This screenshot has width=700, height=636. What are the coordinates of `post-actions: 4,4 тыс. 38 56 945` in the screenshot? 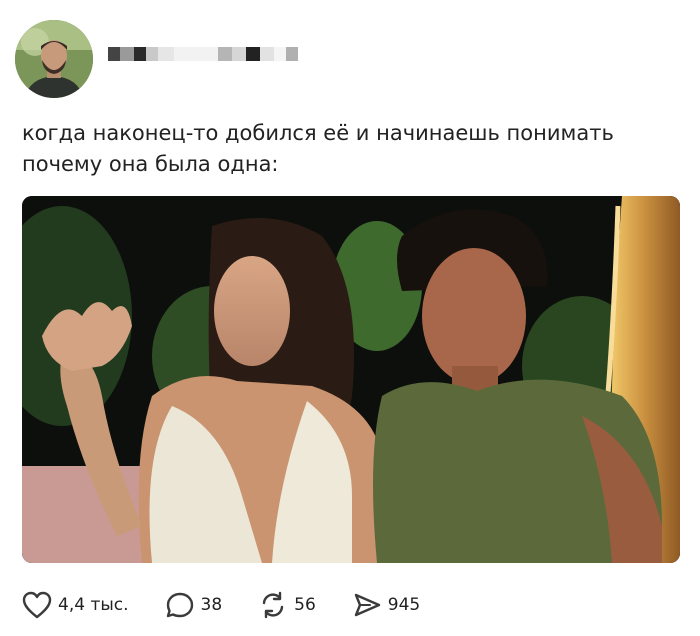 It's located at (239, 605).